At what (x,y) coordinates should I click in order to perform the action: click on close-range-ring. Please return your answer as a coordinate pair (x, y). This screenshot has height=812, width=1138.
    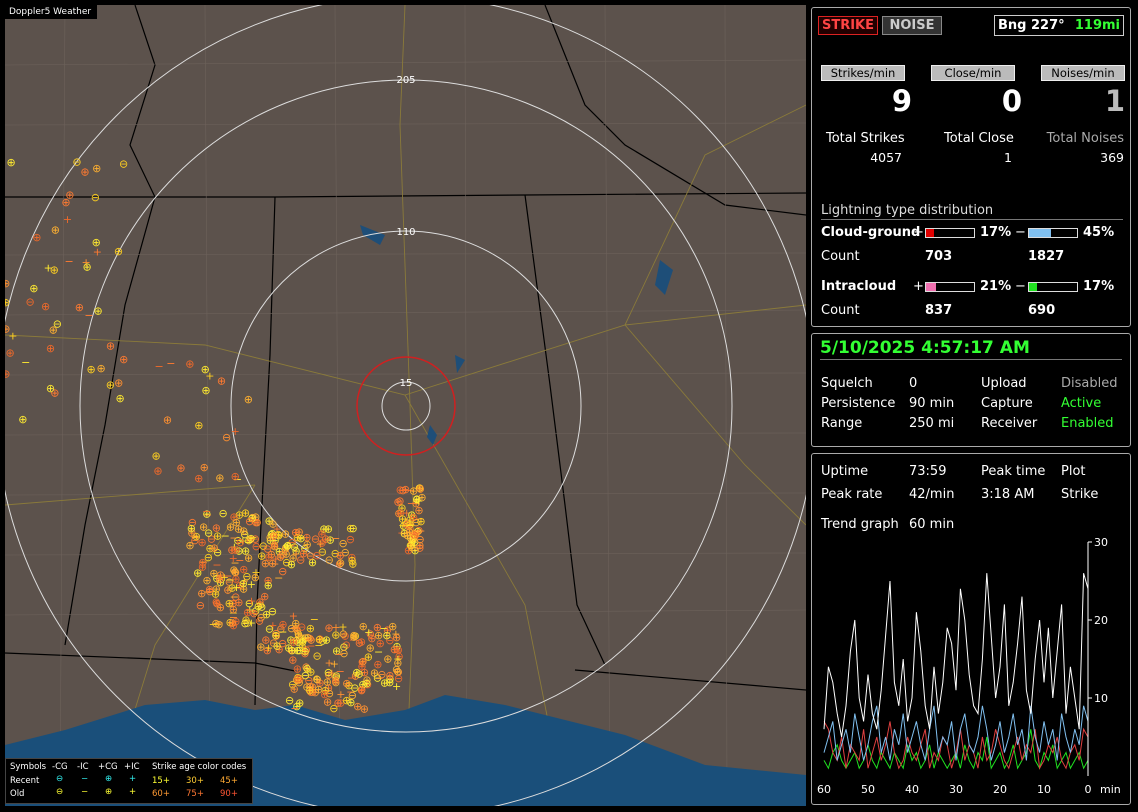
    Looking at the image, I should click on (406, 406).